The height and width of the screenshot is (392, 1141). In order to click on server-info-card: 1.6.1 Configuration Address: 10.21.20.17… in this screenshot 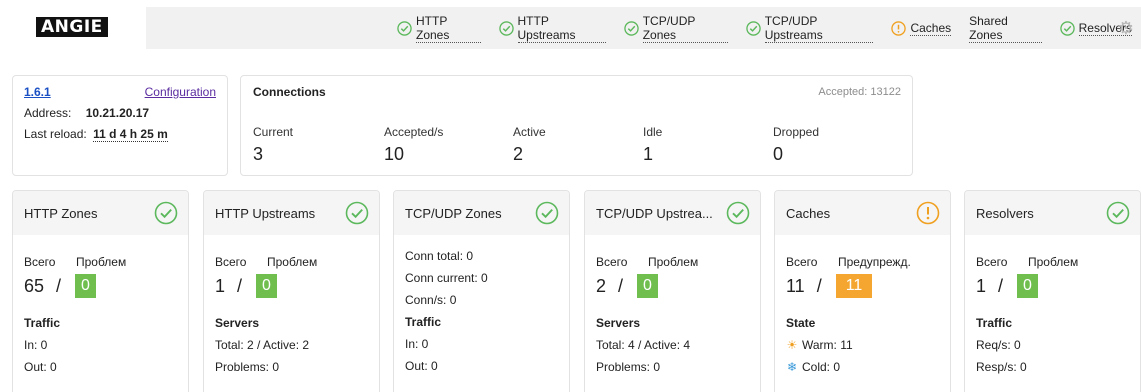, I will do `click(120, 125)`.